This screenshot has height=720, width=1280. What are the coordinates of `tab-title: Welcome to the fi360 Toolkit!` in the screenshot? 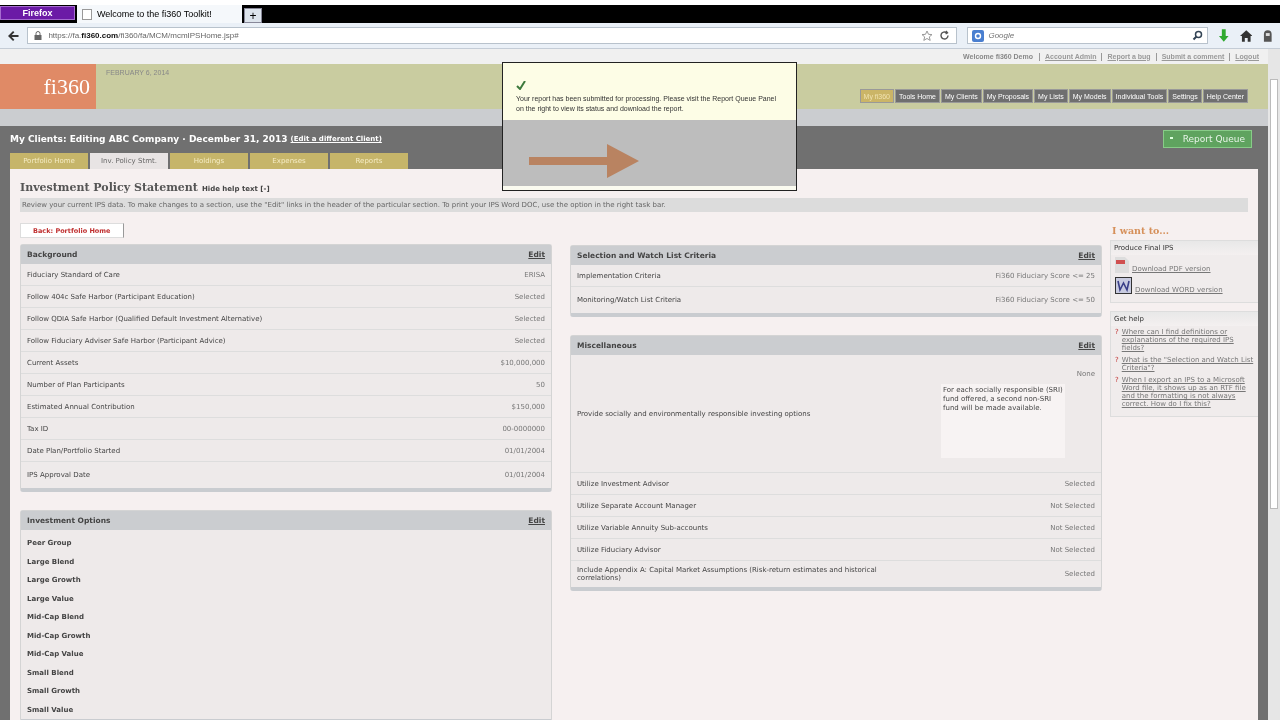 It's located at (154, 14).